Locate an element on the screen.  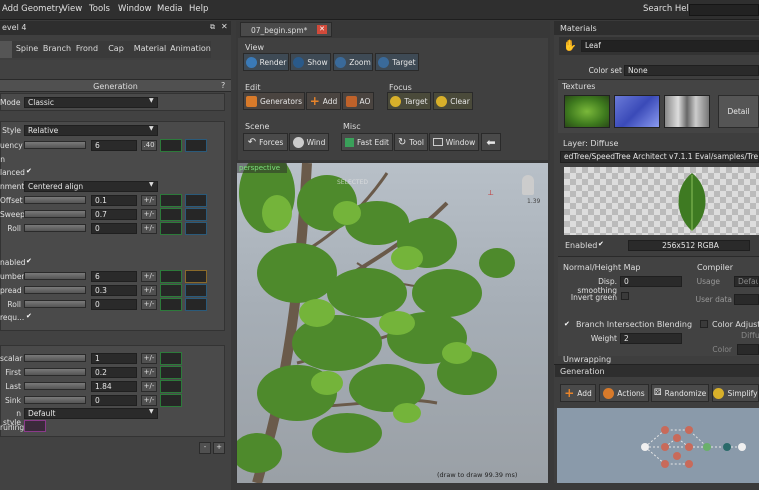
tab-cap: Cap is located at coordinates (116, 49).